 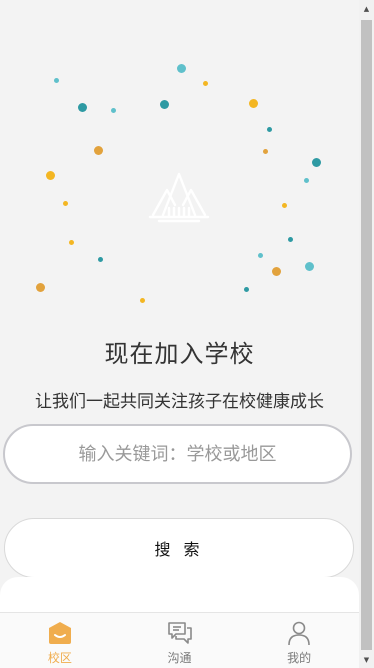 What do you see at coordinates (59, 633) in the screenshot?
I see `school-home-icon` at bounding box center [59, 633].